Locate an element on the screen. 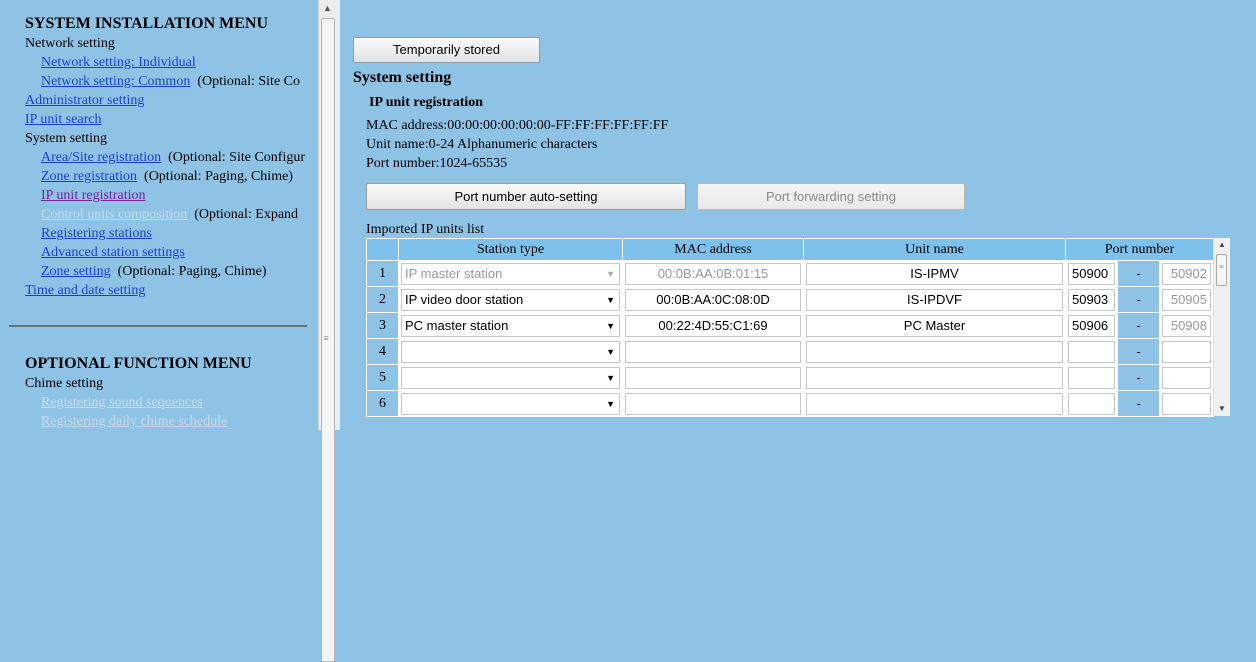 The height and width of the screenshot is (662, 1256). table-row: 4 ▼ - is located at coordinates (790, 351).